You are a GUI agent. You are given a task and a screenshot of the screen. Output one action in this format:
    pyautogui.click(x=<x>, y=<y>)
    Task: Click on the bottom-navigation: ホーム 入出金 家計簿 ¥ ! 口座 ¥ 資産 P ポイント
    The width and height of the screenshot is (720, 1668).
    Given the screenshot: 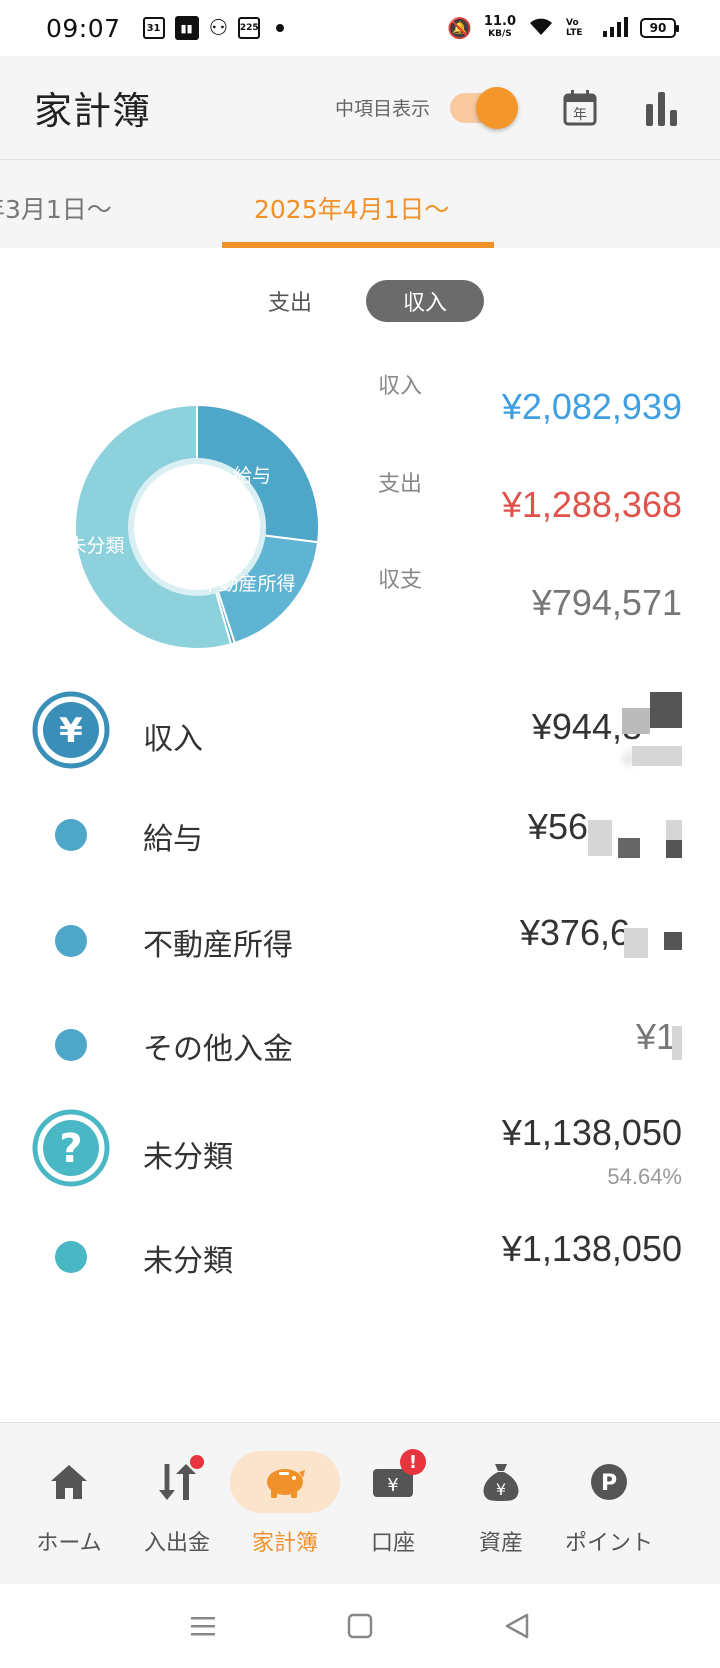 What is the action you would take?
    pyautogui.click(x=360, y=1503)
    